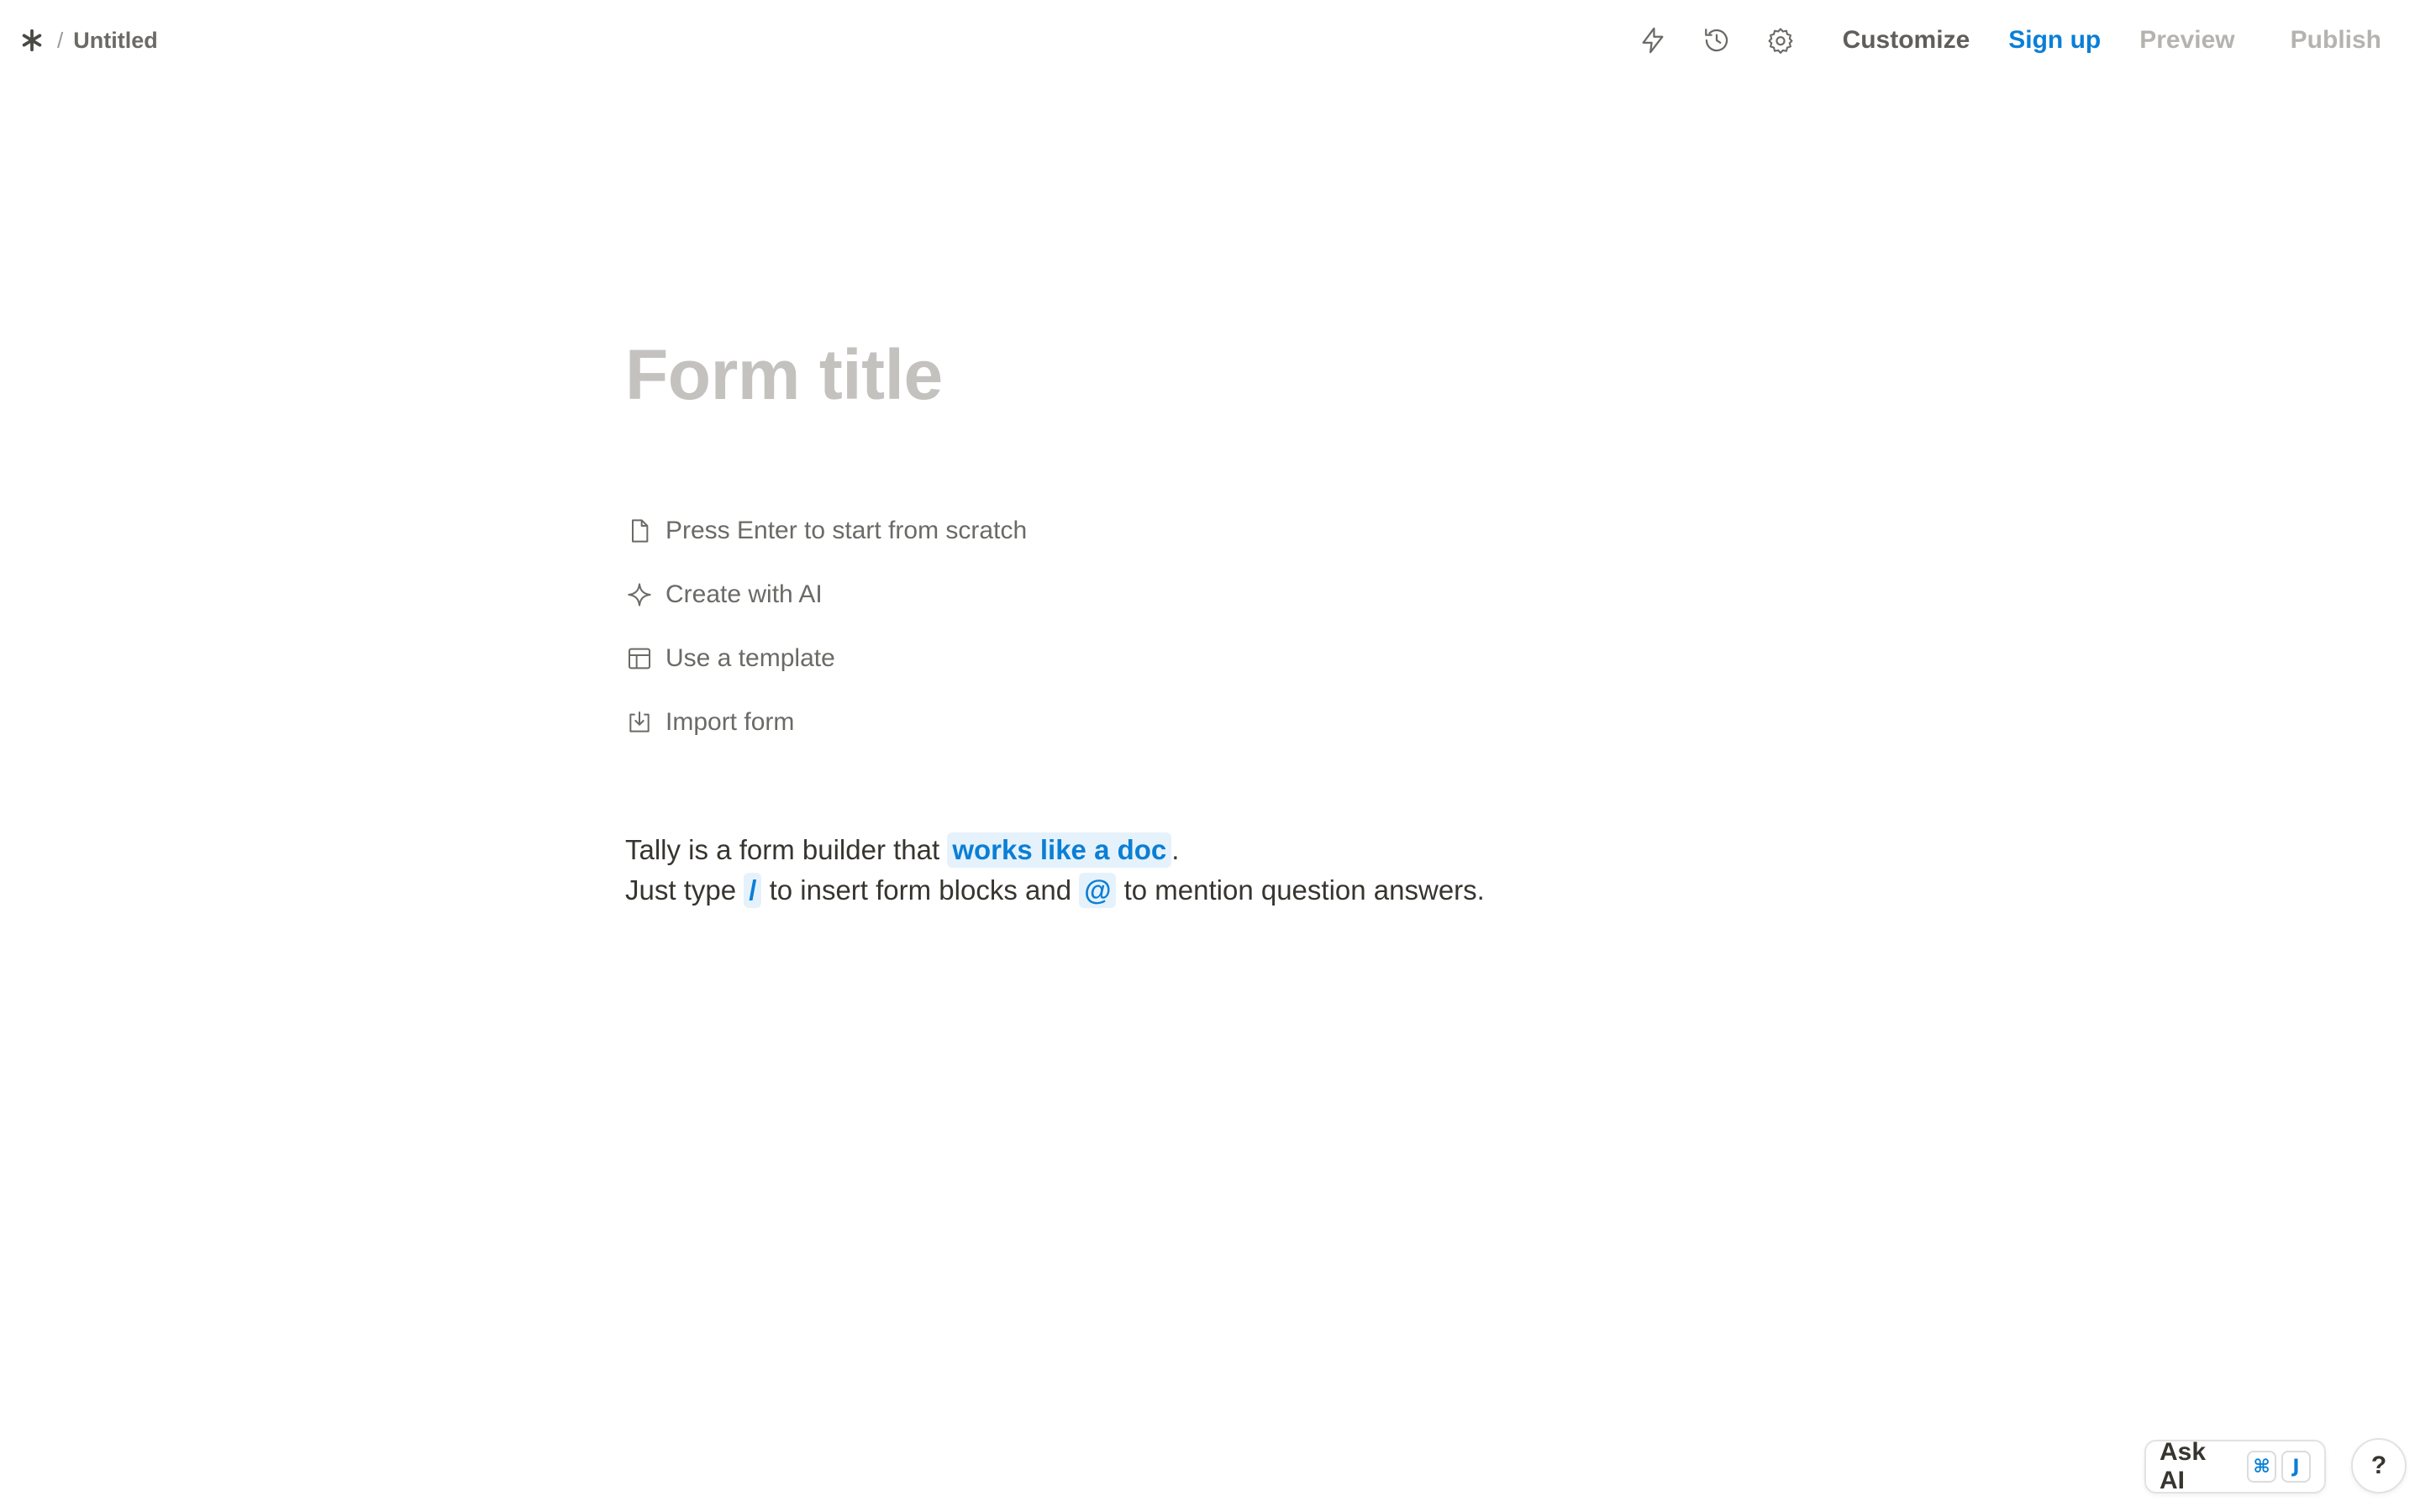  Describe the element at coordinates (639, 722) in the screenshot. I see `import-icon` at that location.